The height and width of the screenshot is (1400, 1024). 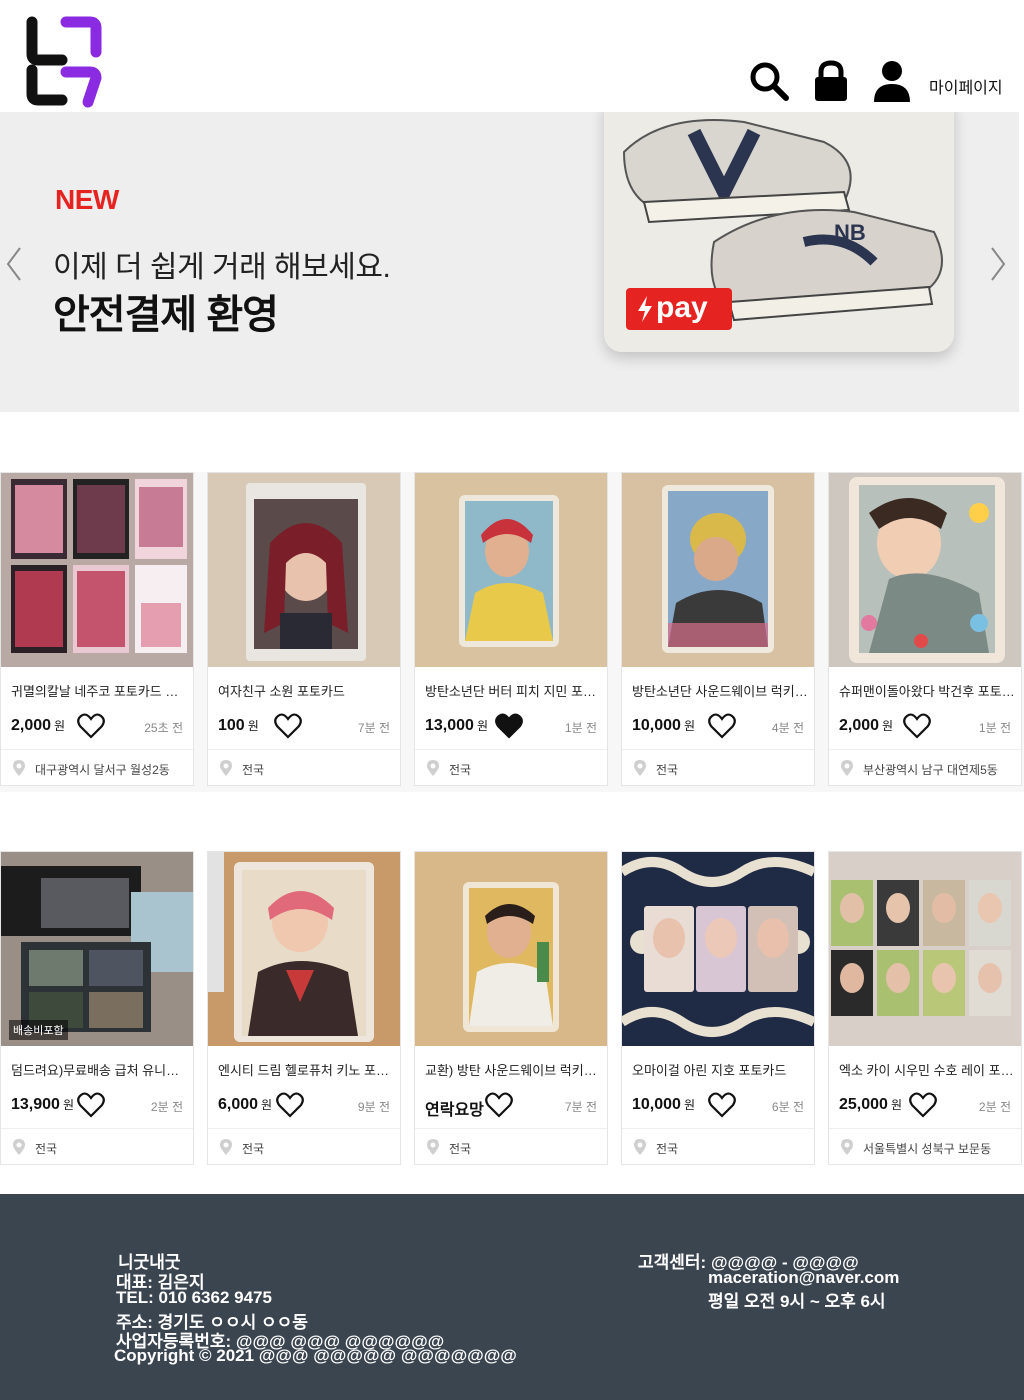 I want to click on product-location: 서울특별시 성북구 보문동, so click(x=927, y=1149).